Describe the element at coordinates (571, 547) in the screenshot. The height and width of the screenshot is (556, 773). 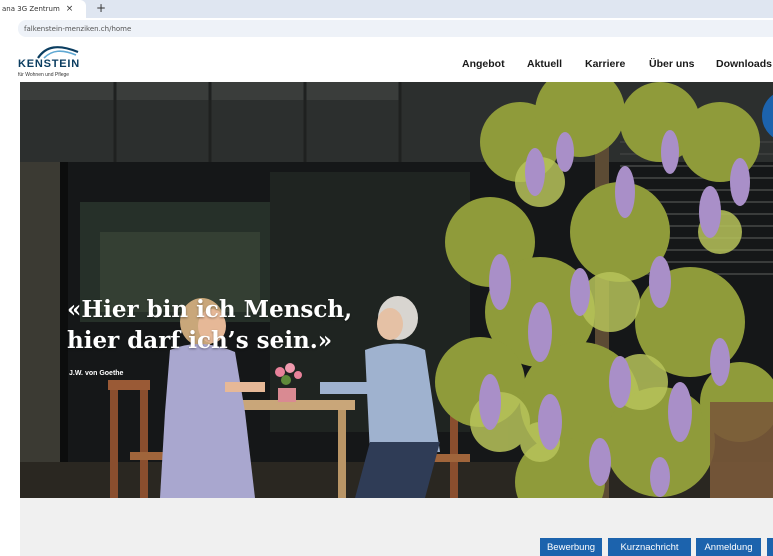
I see `bewerbung-button: Bewerbung` at that location.